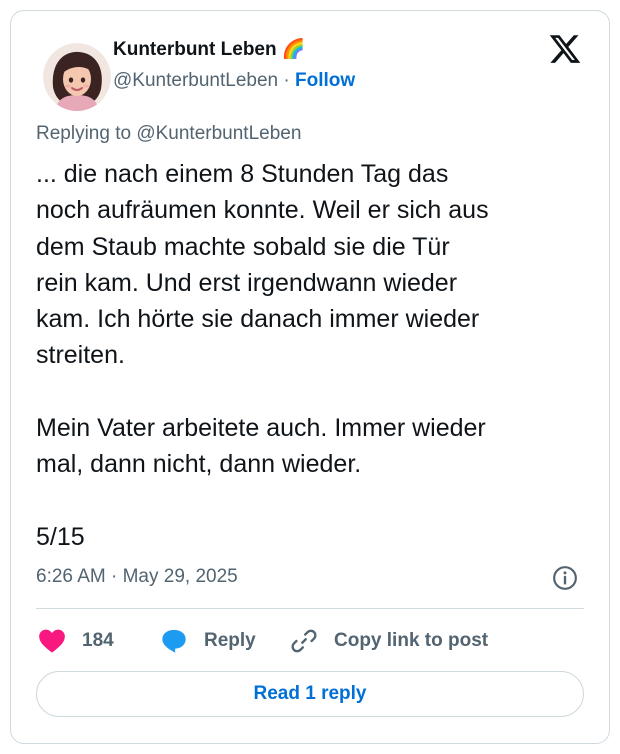 Image resolution: width=620 pixels, height=754 pixels. What do you see at coordinates (76, 641) in the screenshot?
I see `like-button: 184` at bounding box center [76, 641].